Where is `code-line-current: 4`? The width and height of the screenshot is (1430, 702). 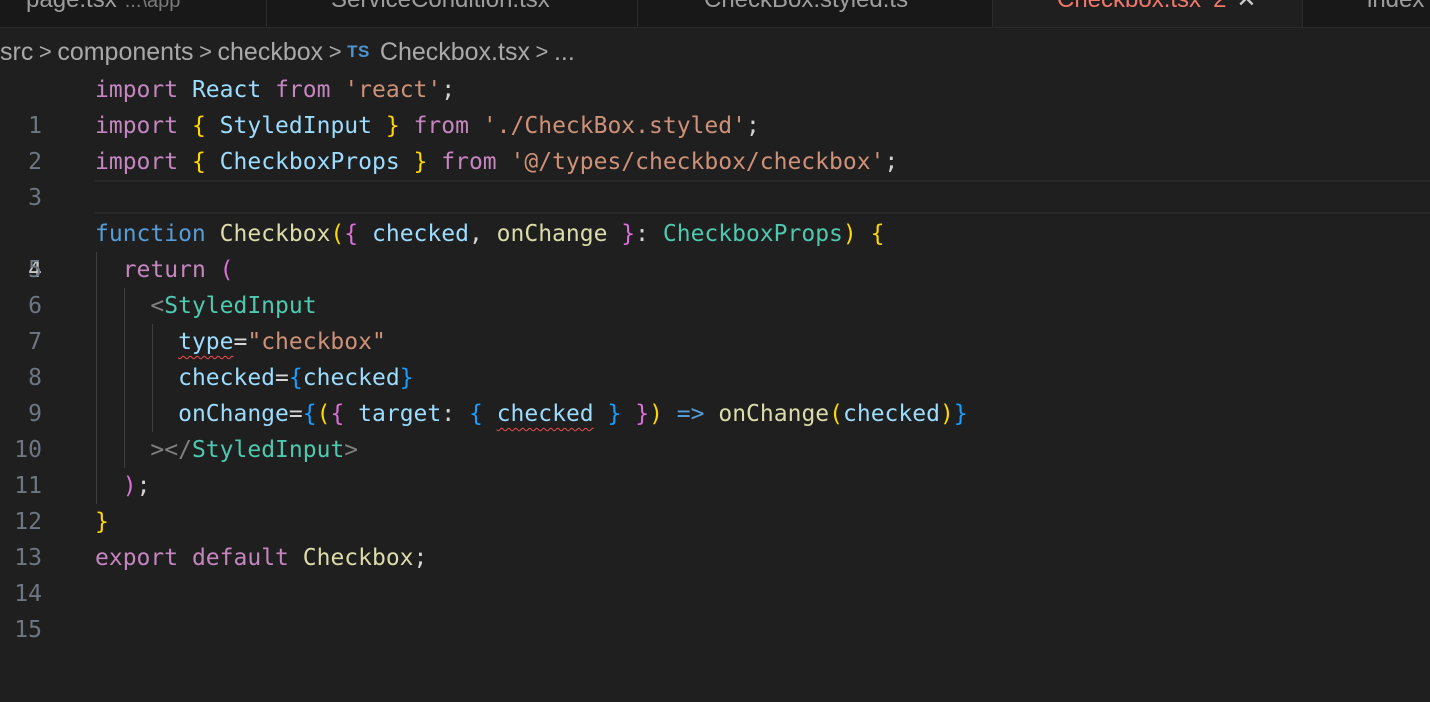 code-line-current: 4 is located at coordinates (715, 231).